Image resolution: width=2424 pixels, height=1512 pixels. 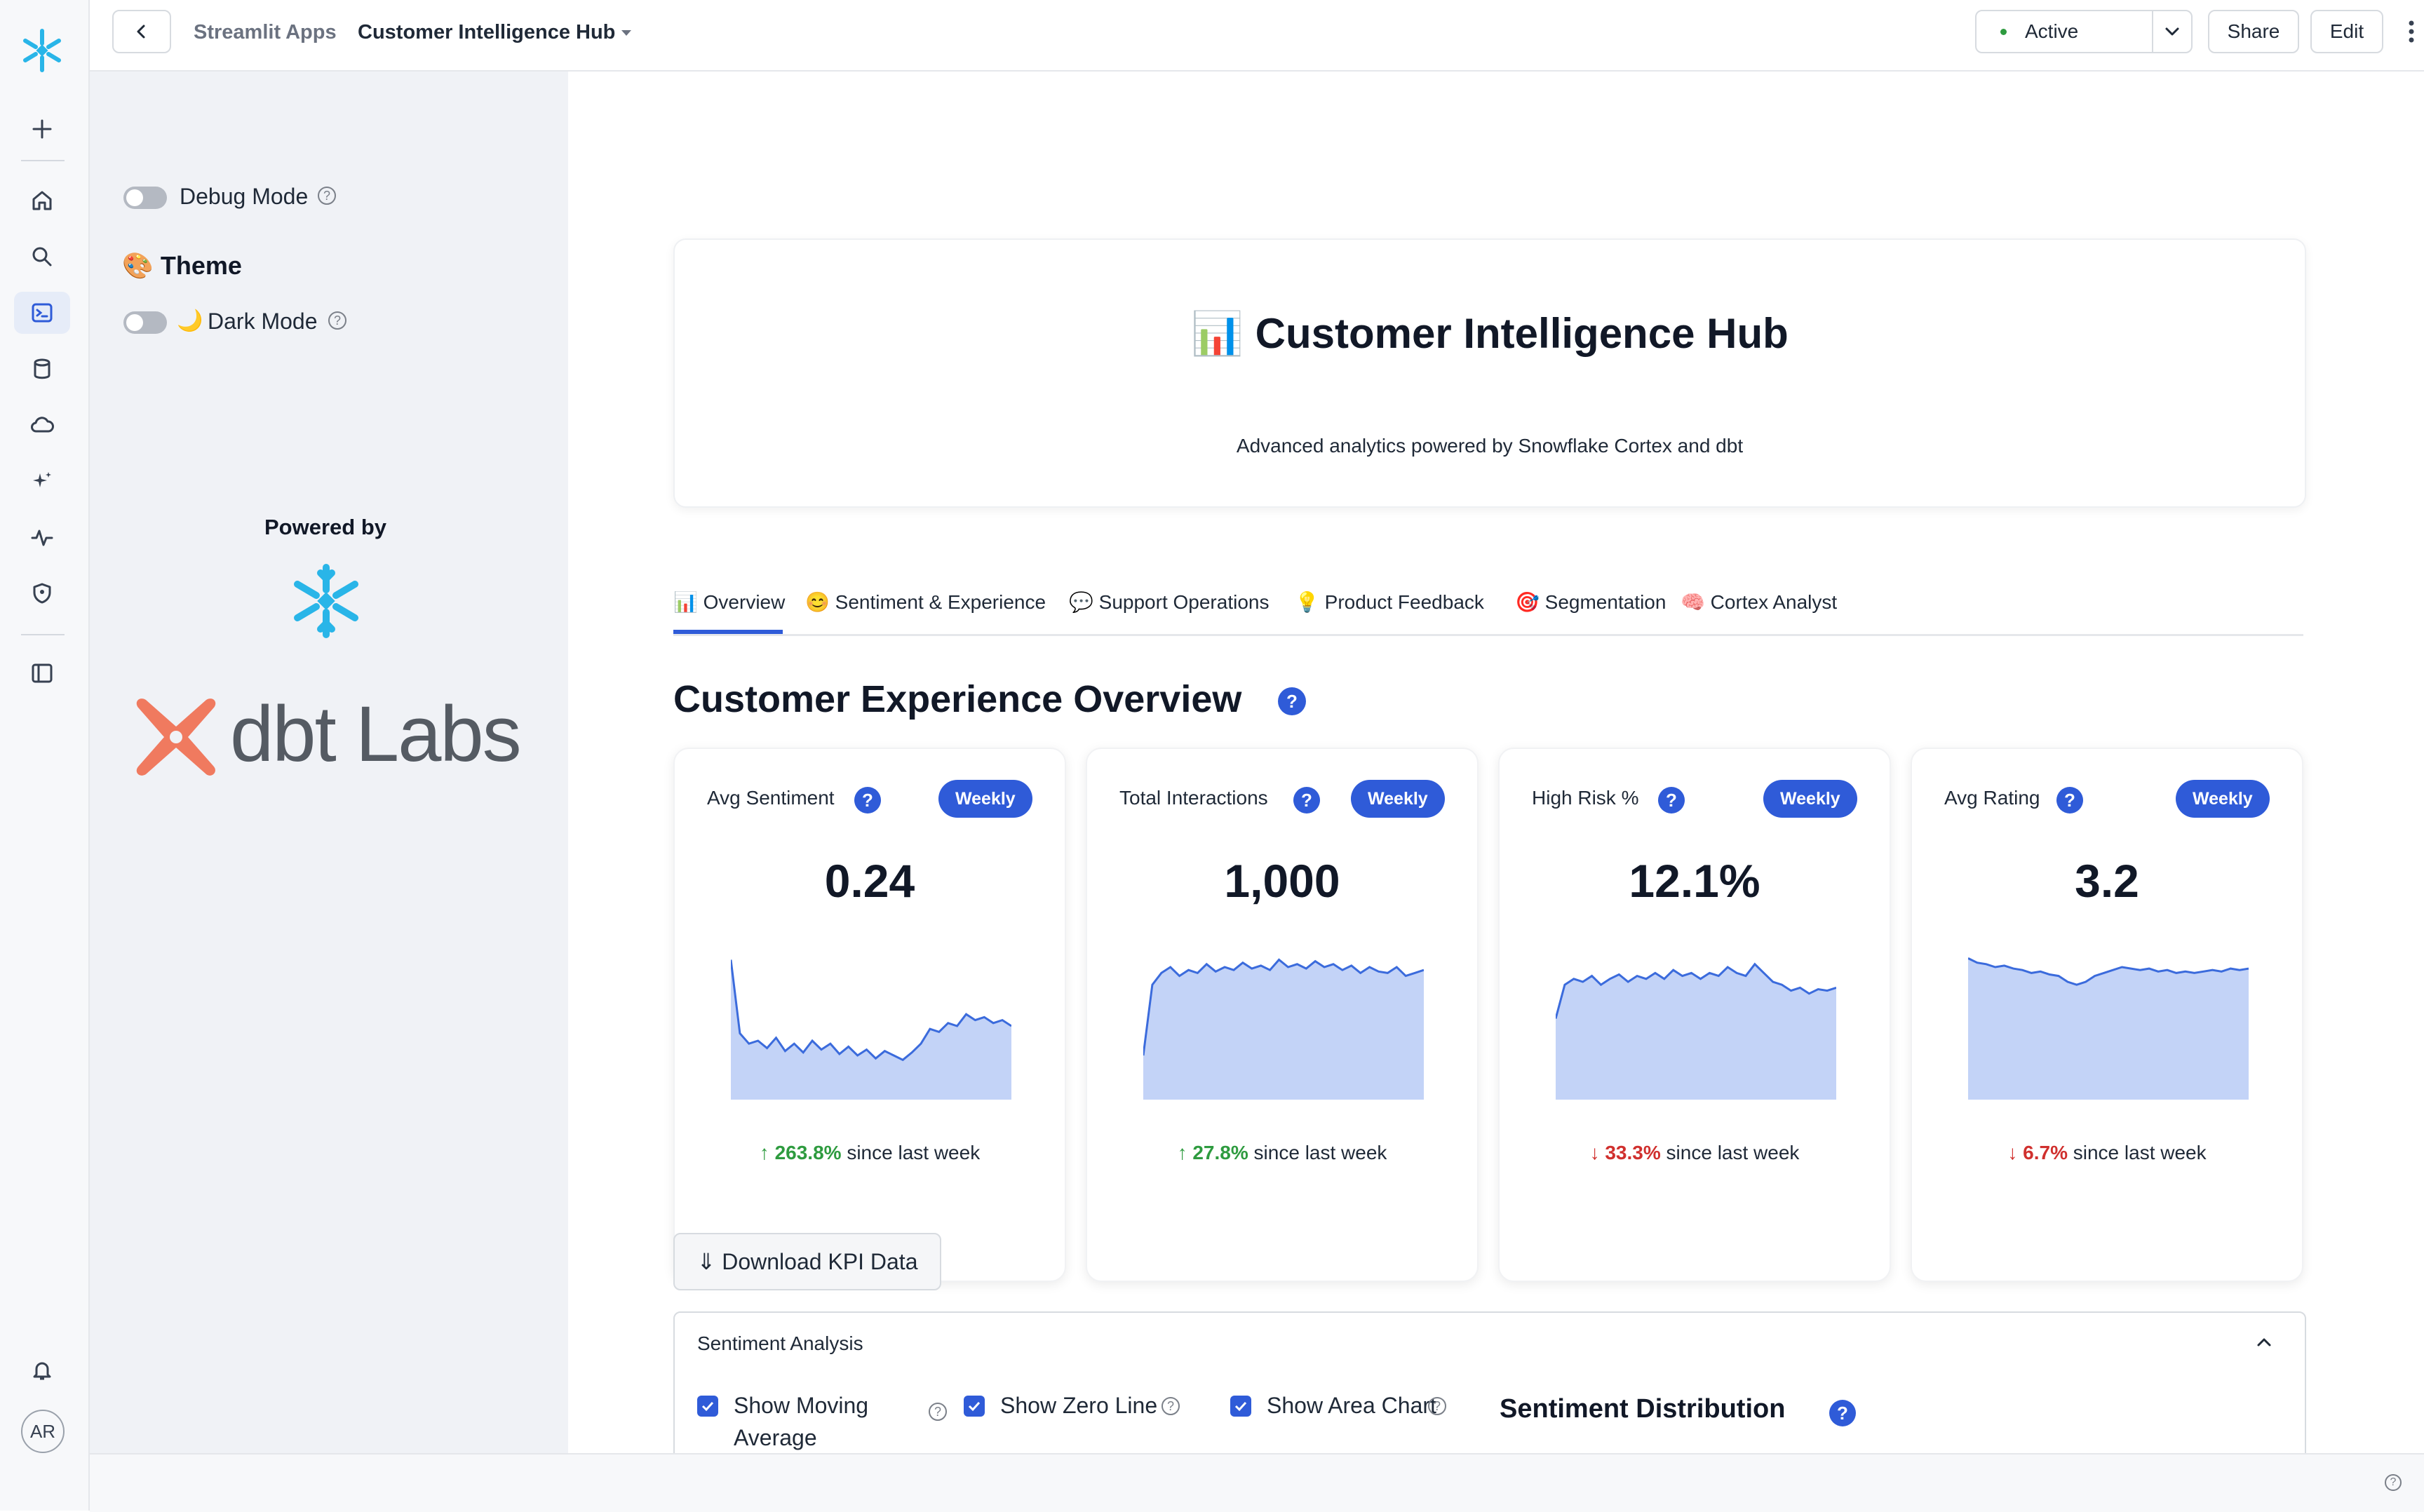 I want to click on kpi-label: Total Interactions, so click(x=1193, y=798).